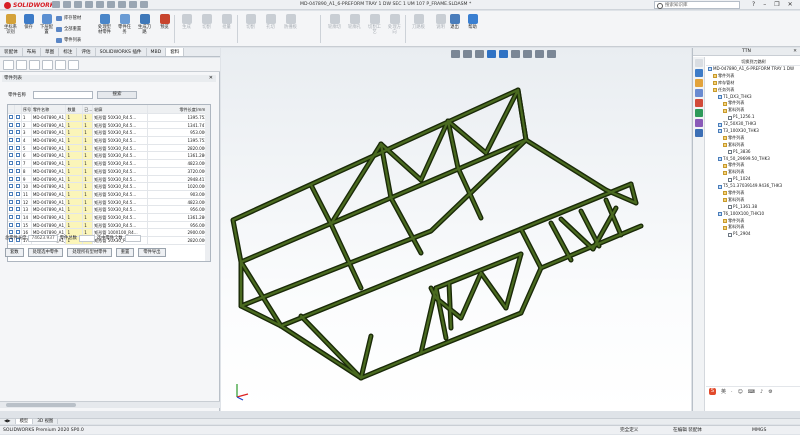 The height and width of the screenshot is (435, 800). Describe the element at coordinates (104, 29) in the screenshot. I see `ribbon-button-process: 处理型材零件` at that location.